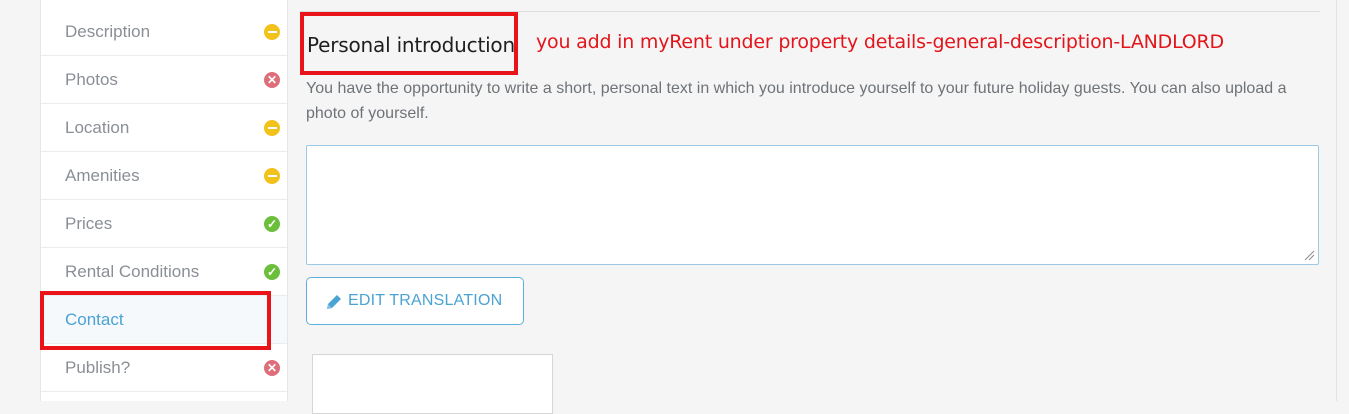 Image resolution: width=1349 pixels, height=414 pixels. What do you see at coordinates (89, 223) in the screenshot?
I see `sidebar-item-label: Prices` at bounding box center [89, 223].